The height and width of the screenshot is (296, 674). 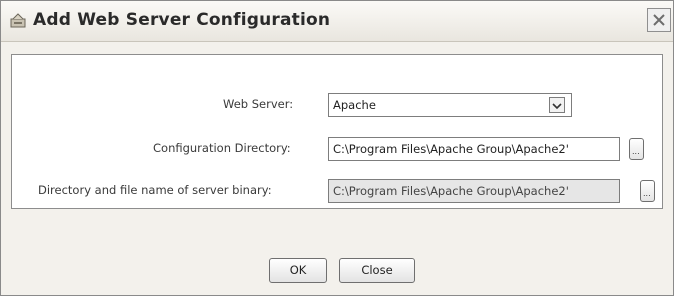 I want to click on ok-button: OK, so click(x=298, y=270).